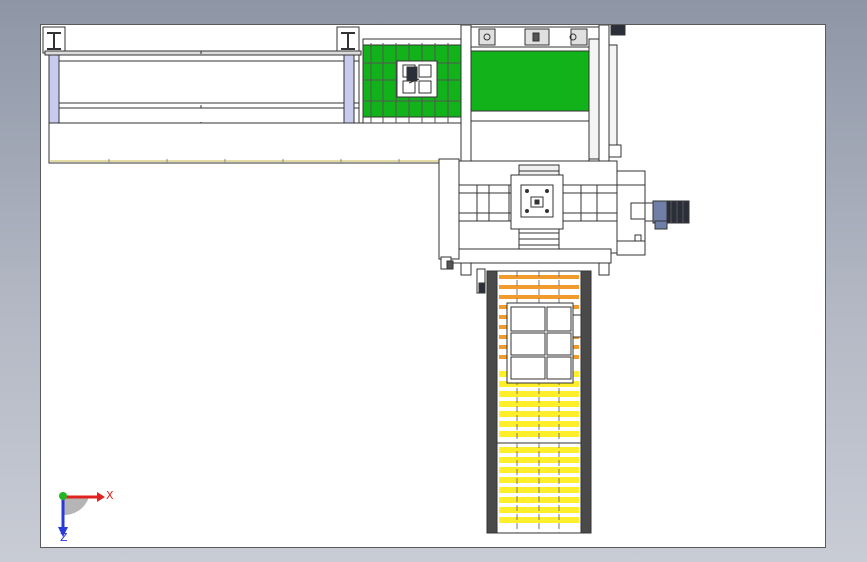 The image size is (867, 562). What do you see at coordinates (653, 213) in the screenshot?
I see `drive-motor-assembly` at bounding box center [653, 213].